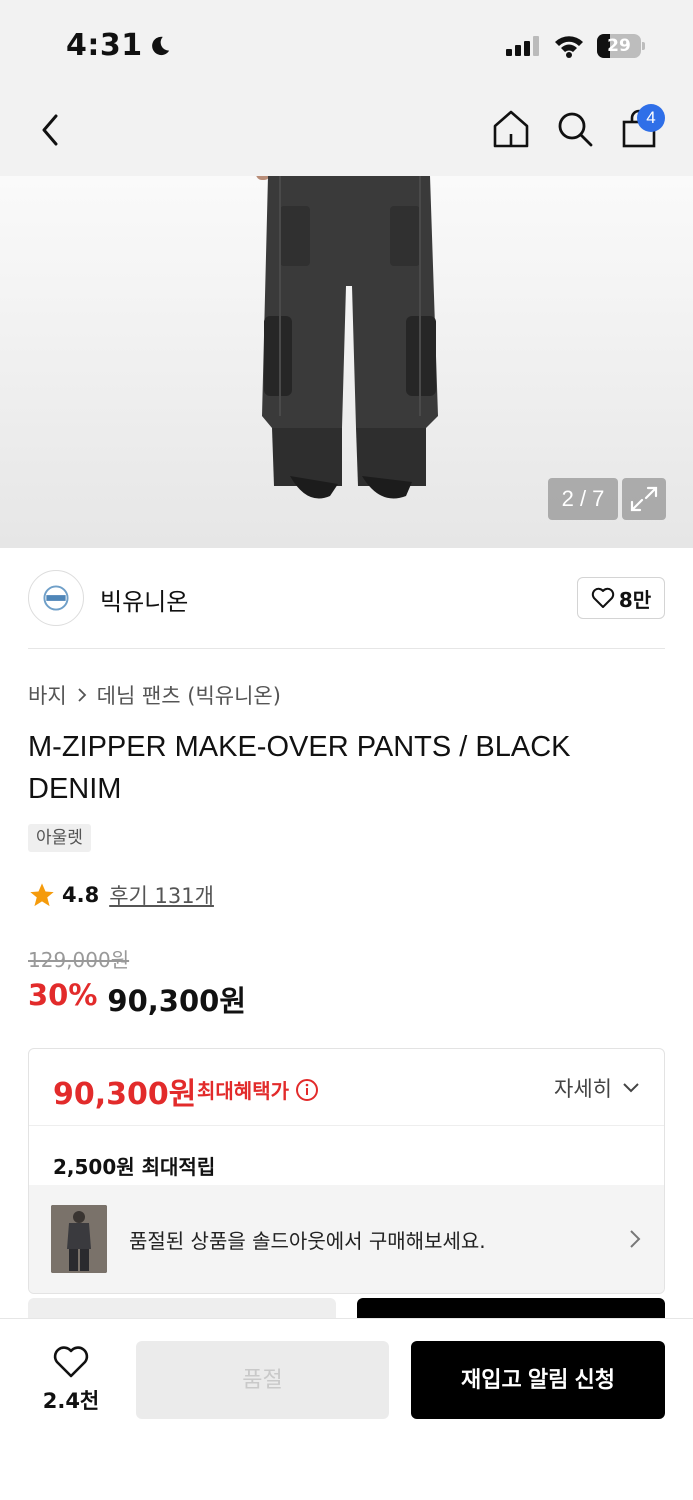  I want to click on max-points: 2,500원 최대적립, so click(134, 1167).